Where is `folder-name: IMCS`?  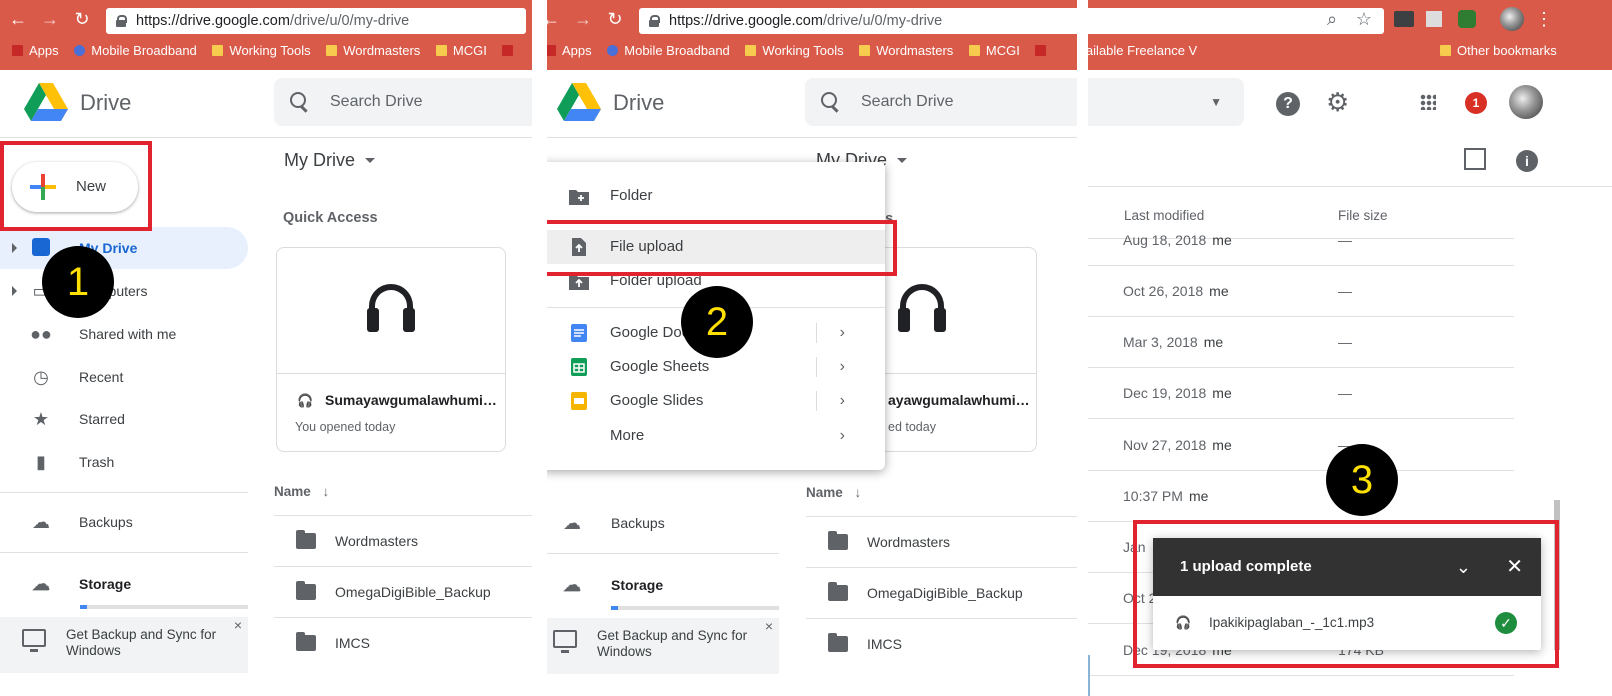
folder-name: IMCS is located at coordinates (352, 643).